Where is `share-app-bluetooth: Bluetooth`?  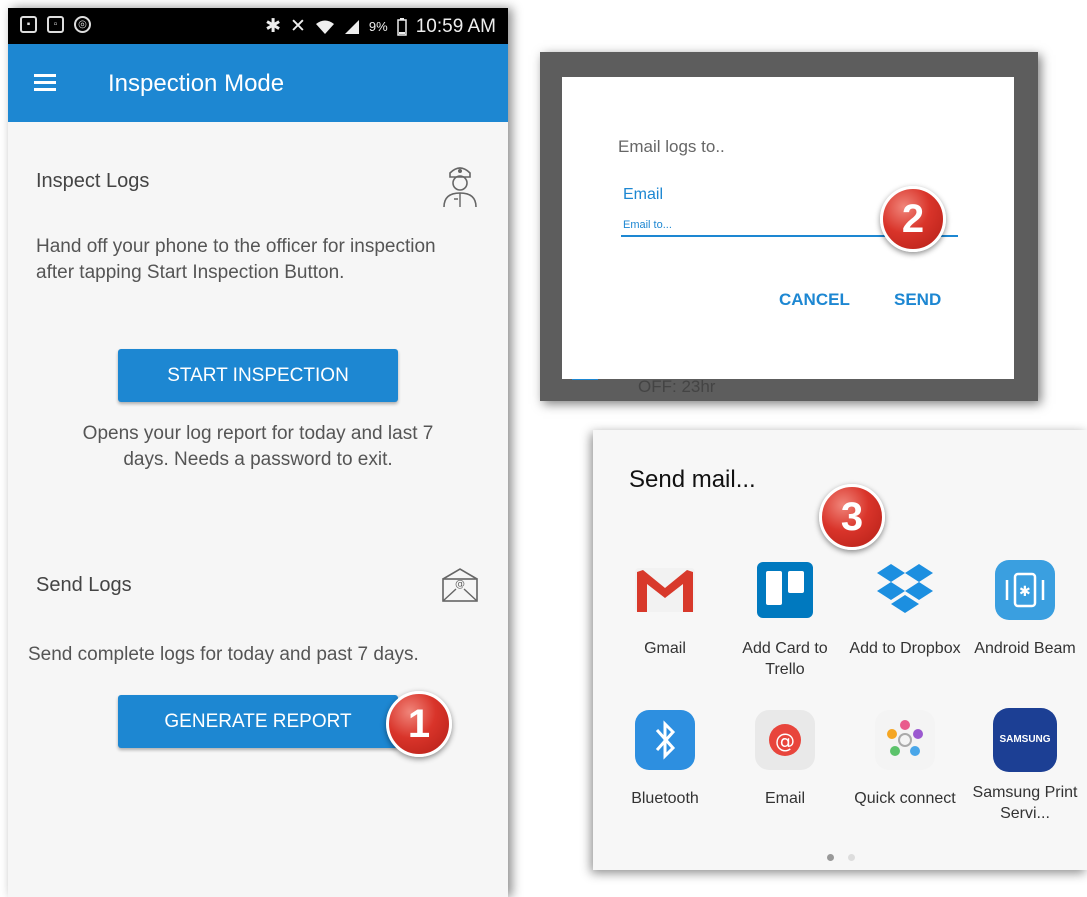
share-app-bluetooth: Bluetooth is located at coordinates (665, 758).